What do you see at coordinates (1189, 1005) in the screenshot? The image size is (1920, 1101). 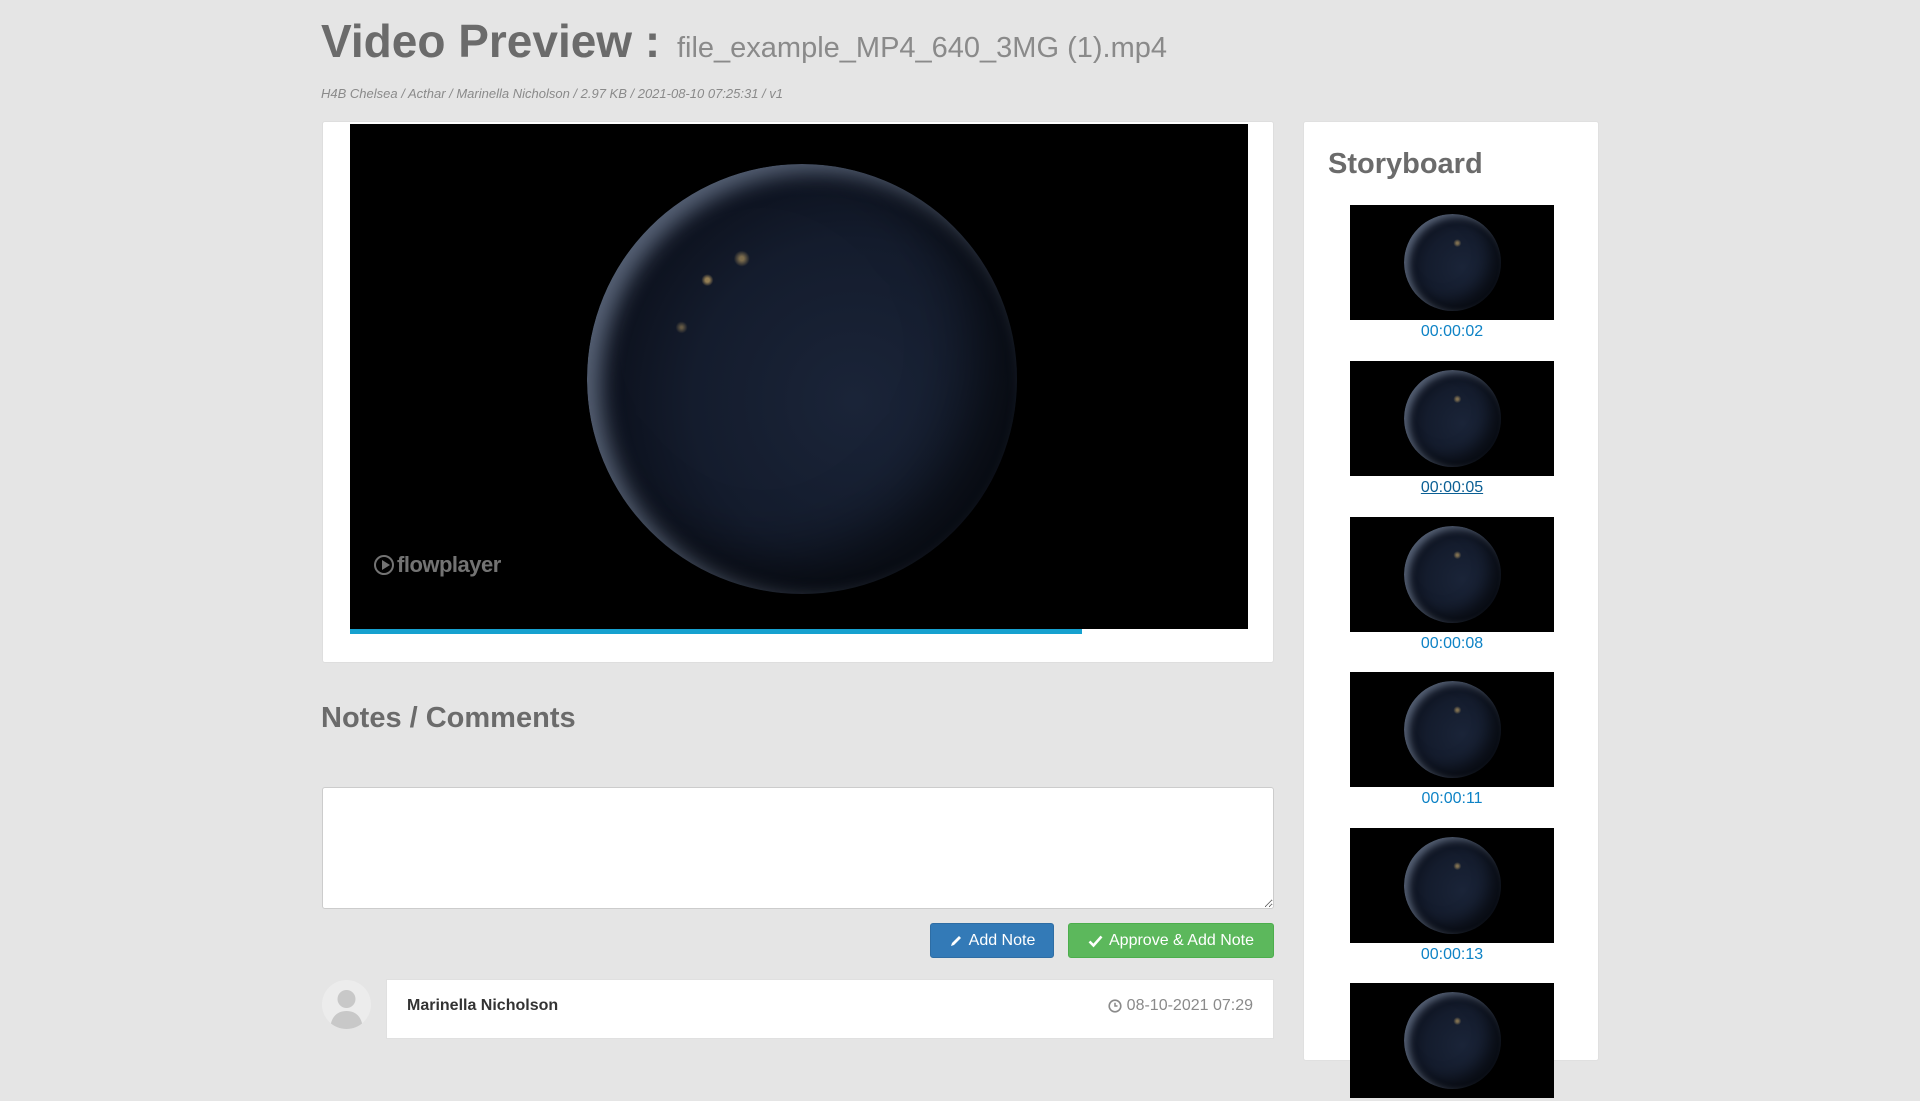 I see `comment-timestamp-text: 08-10-2021 07:29` at bounding box center [1189, 1005].